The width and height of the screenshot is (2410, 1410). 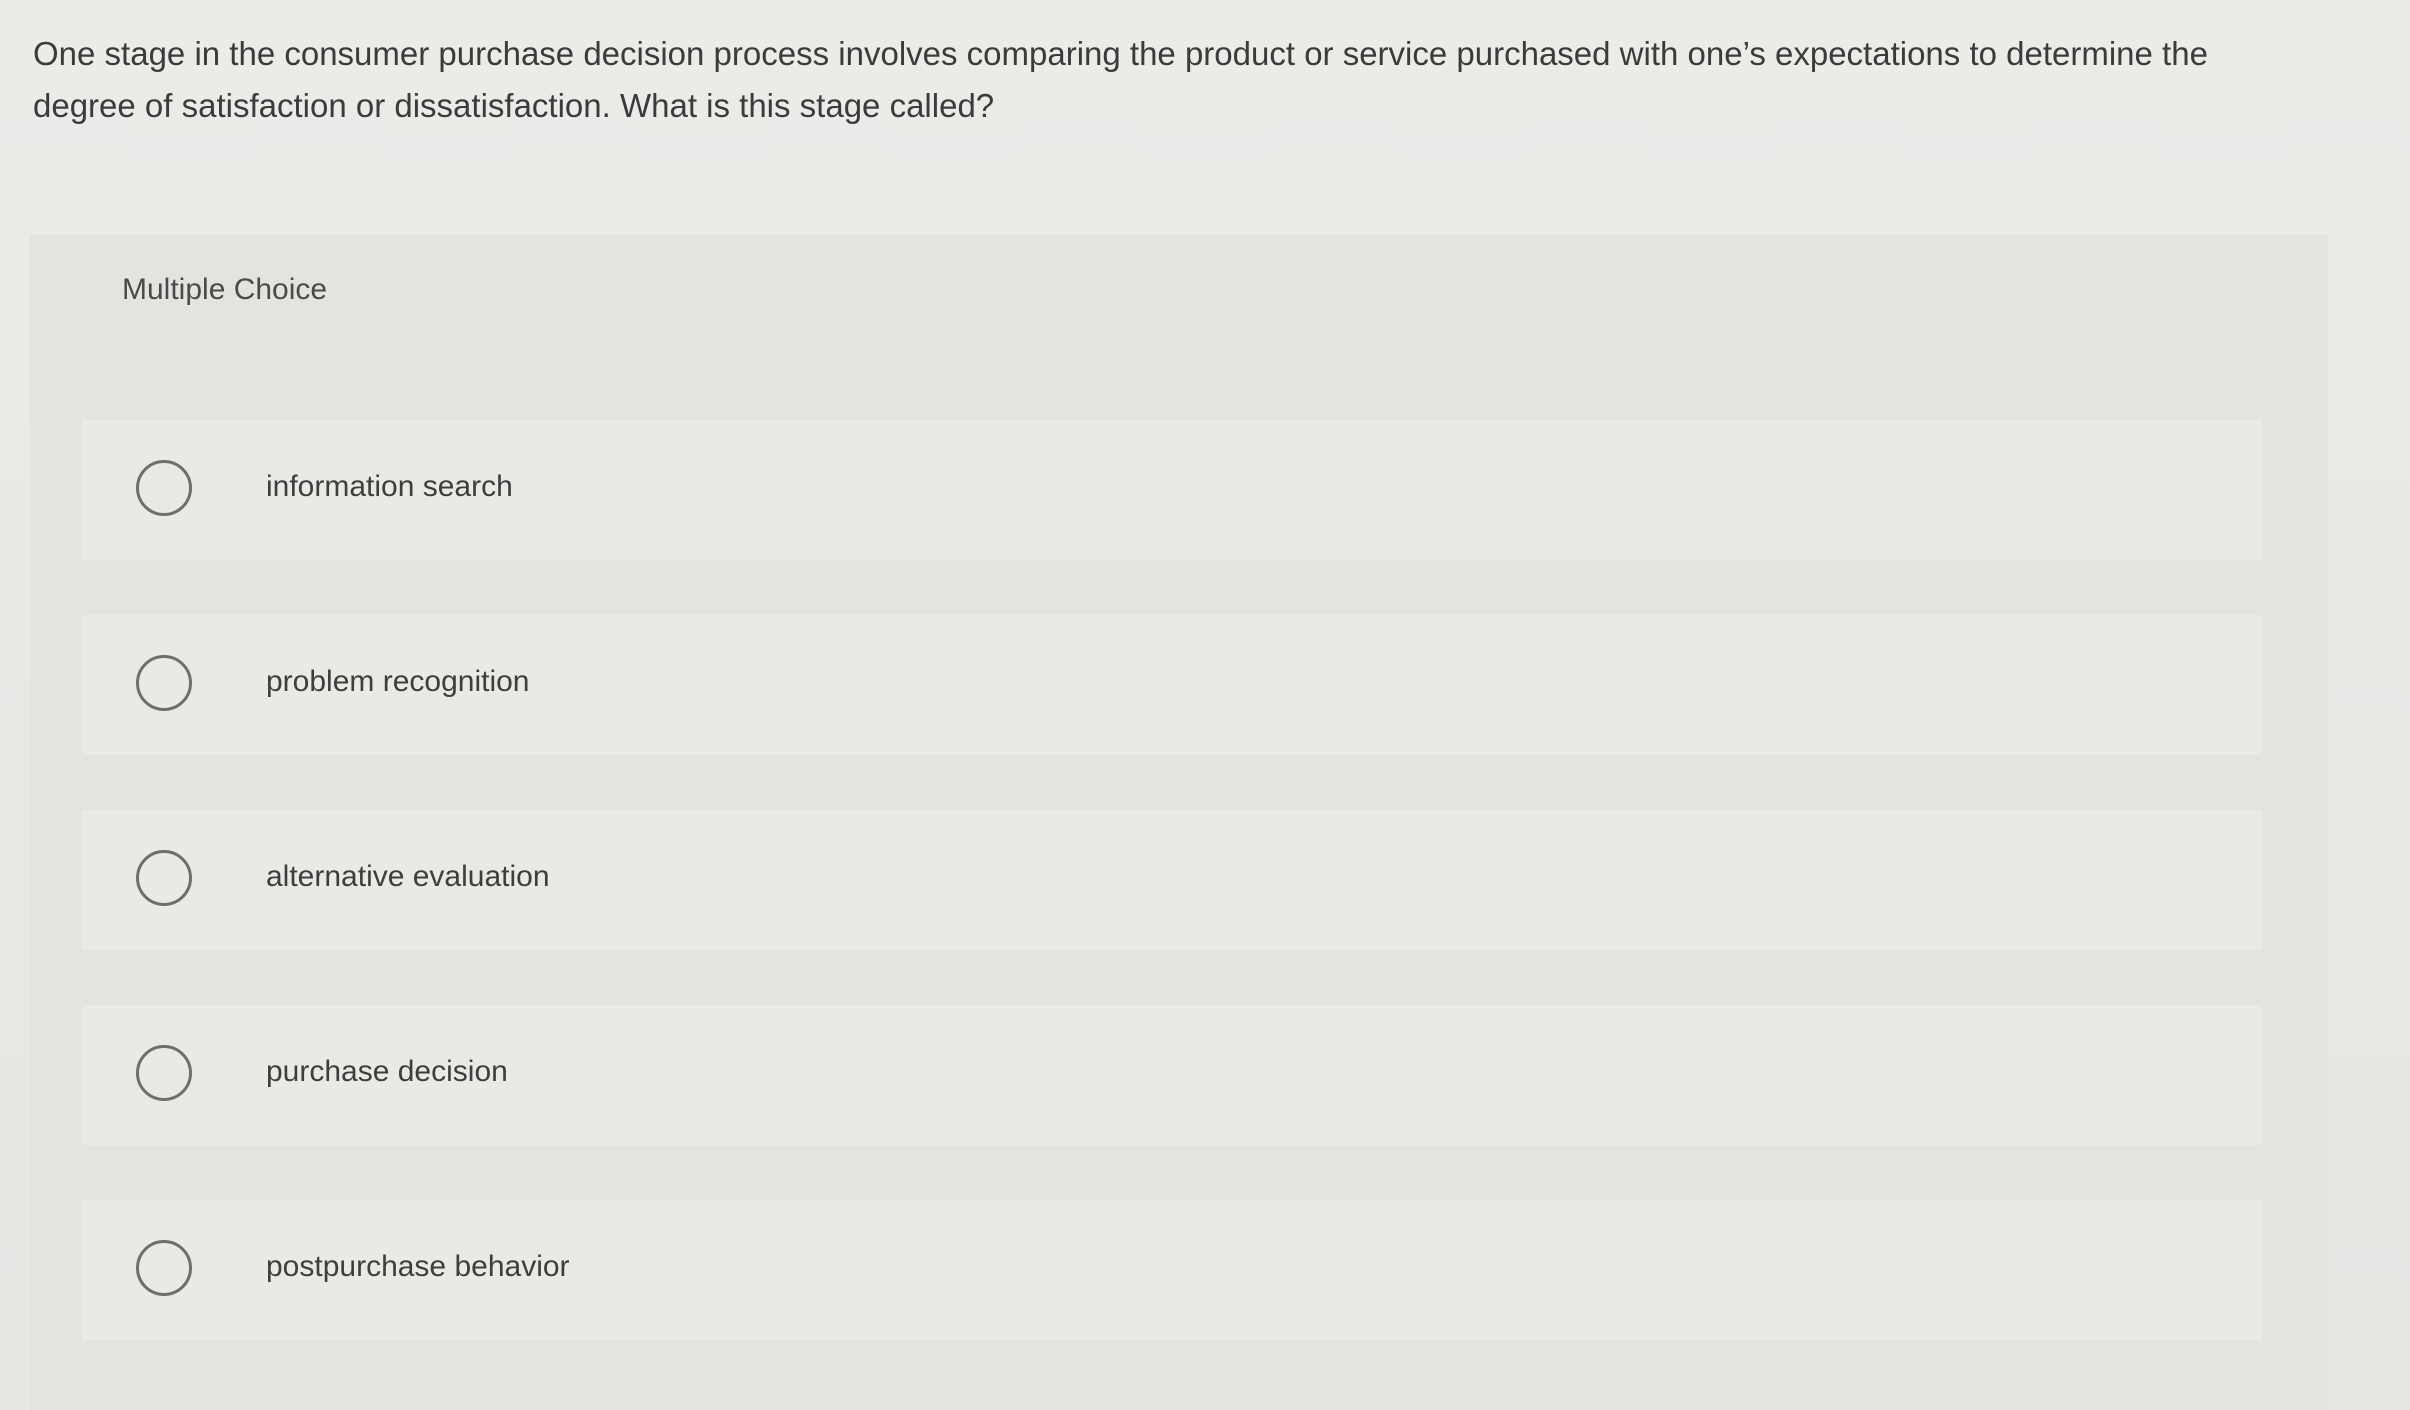 What do you see at coordinates (387, 1071) in the screenshot?
I see `answer-option-label: purchase decision` at bounding box center [387, 1071].